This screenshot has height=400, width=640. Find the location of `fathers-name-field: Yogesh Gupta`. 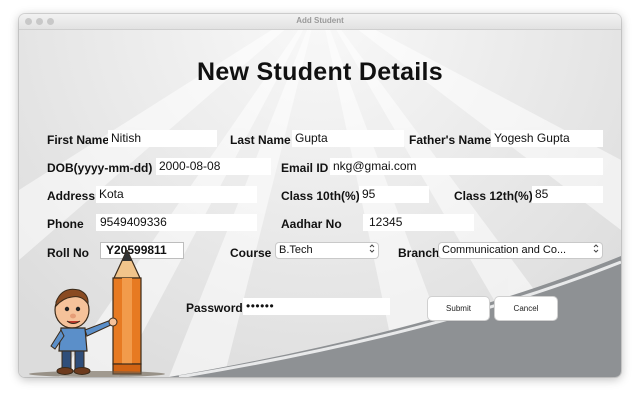

fathers-name-field: Yogesh Gupta is located at coordinates (547, 138).